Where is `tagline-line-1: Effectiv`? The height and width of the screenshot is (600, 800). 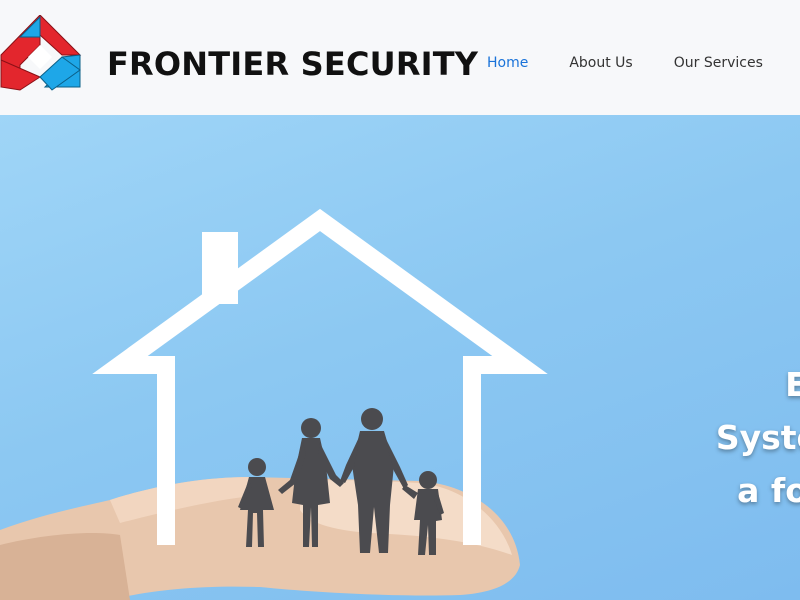
tagline-line-1: Effectiv is located at coordinates (792, 384).